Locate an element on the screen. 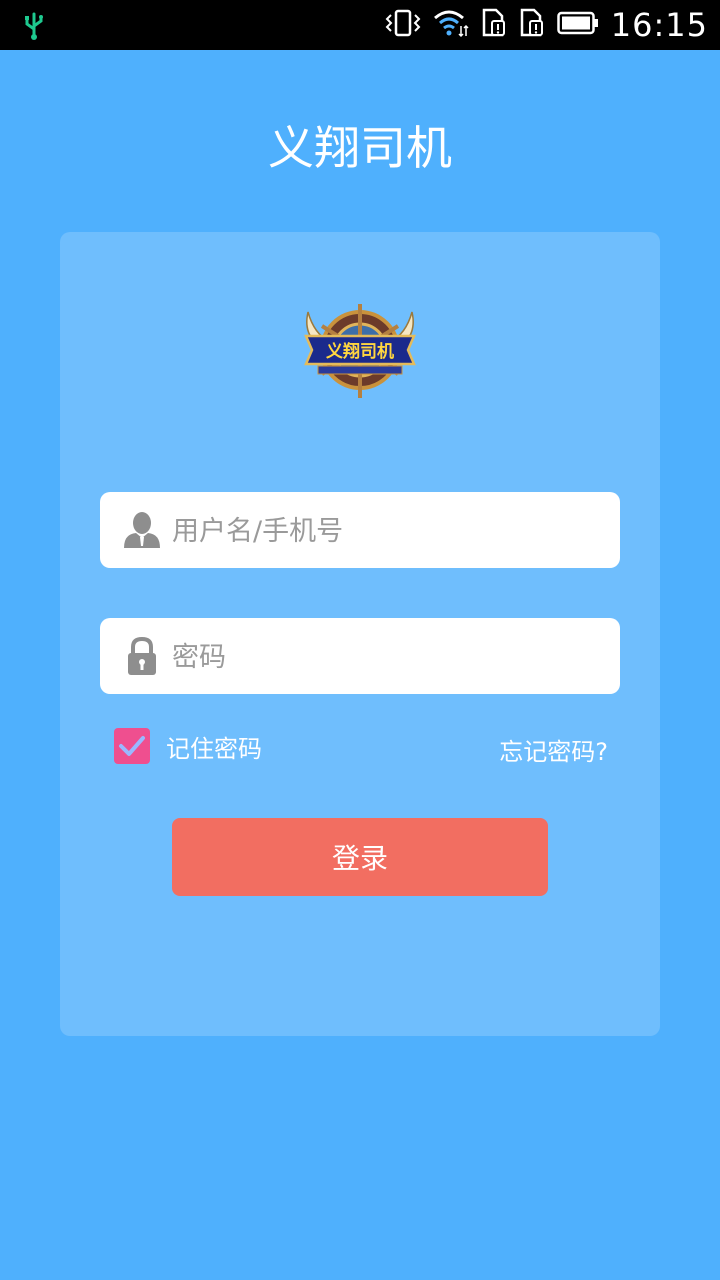  password-input is located at coordinates (387, 657).